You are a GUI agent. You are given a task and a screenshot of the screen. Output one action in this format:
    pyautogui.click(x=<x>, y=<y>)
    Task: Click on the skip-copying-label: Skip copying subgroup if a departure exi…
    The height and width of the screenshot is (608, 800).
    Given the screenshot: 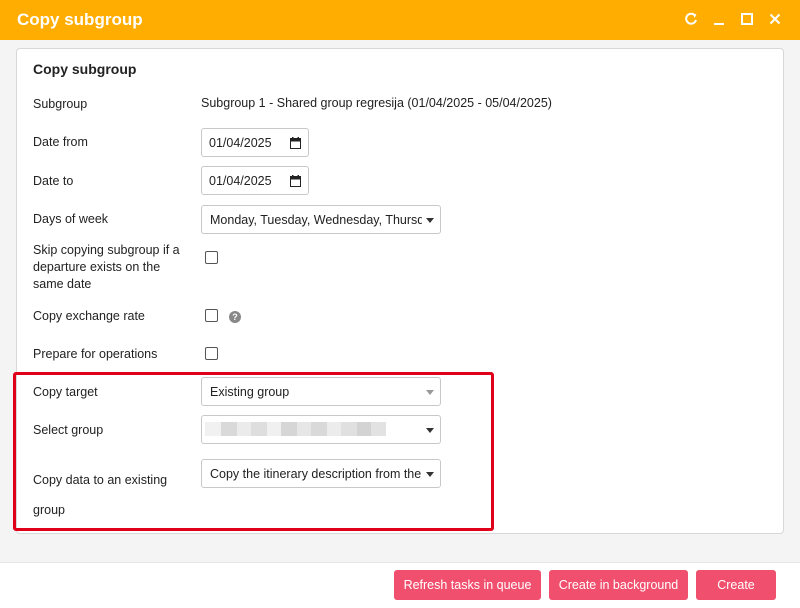 What is the action you would take?
    pyautogui.click(x=106, y=267)
    